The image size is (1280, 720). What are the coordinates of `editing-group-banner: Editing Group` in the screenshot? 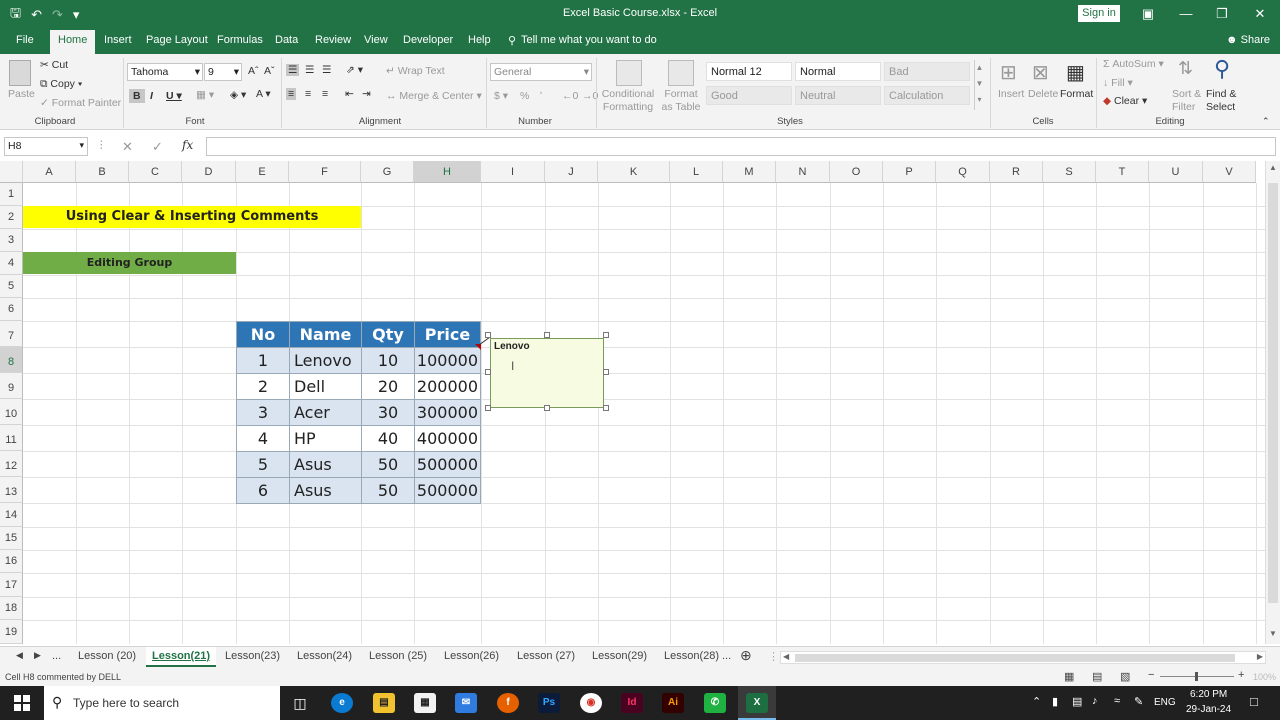 It's located at (129, 263).